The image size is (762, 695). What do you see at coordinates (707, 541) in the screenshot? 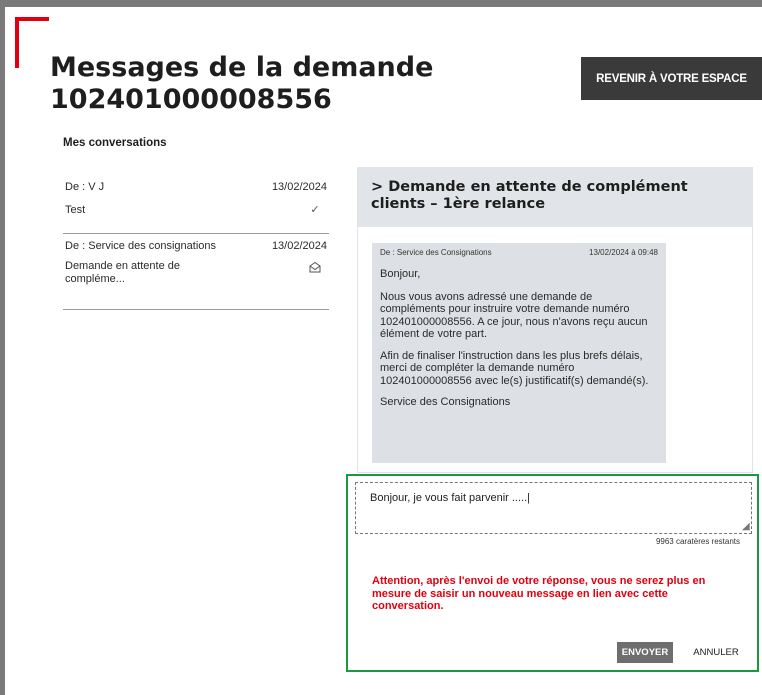
I see `characters-remaining-label: caratères restants` at bounding box center [707, 541].